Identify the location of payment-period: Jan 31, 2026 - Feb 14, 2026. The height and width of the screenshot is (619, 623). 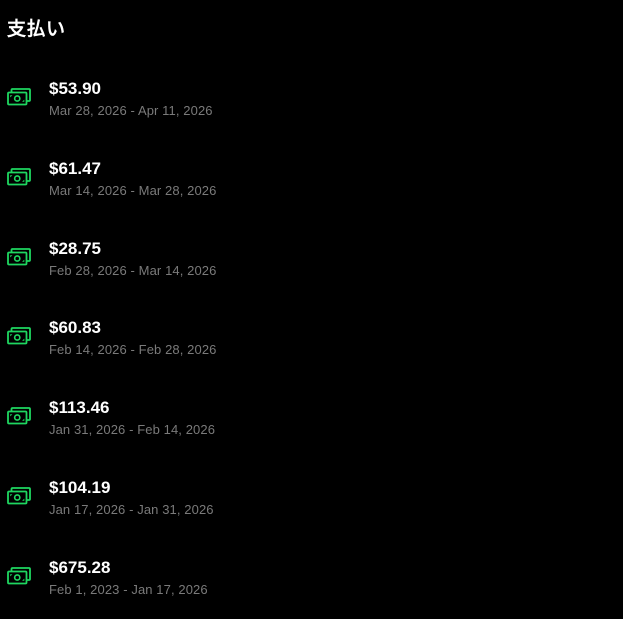
(132, 430).